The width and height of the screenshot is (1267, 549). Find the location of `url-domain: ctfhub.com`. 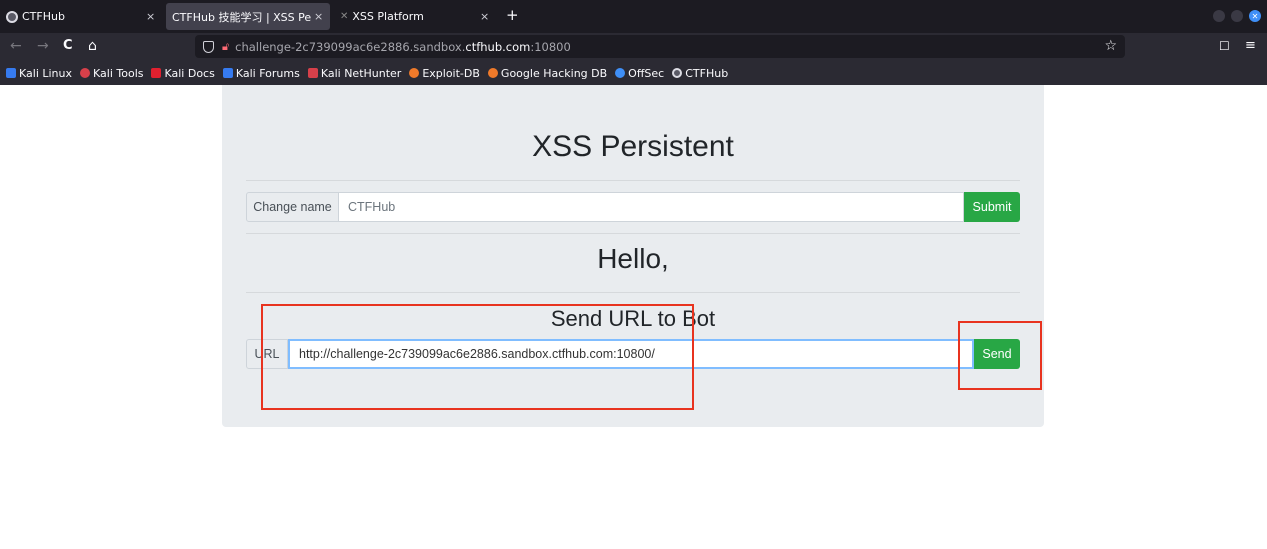

url-domain: ctfhub.com is located at coordinates (498, 46).